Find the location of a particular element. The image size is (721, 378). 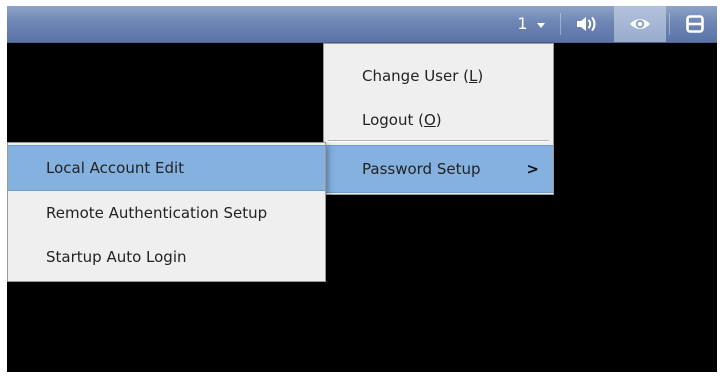

layout-button is located at coordinates (695, 24).